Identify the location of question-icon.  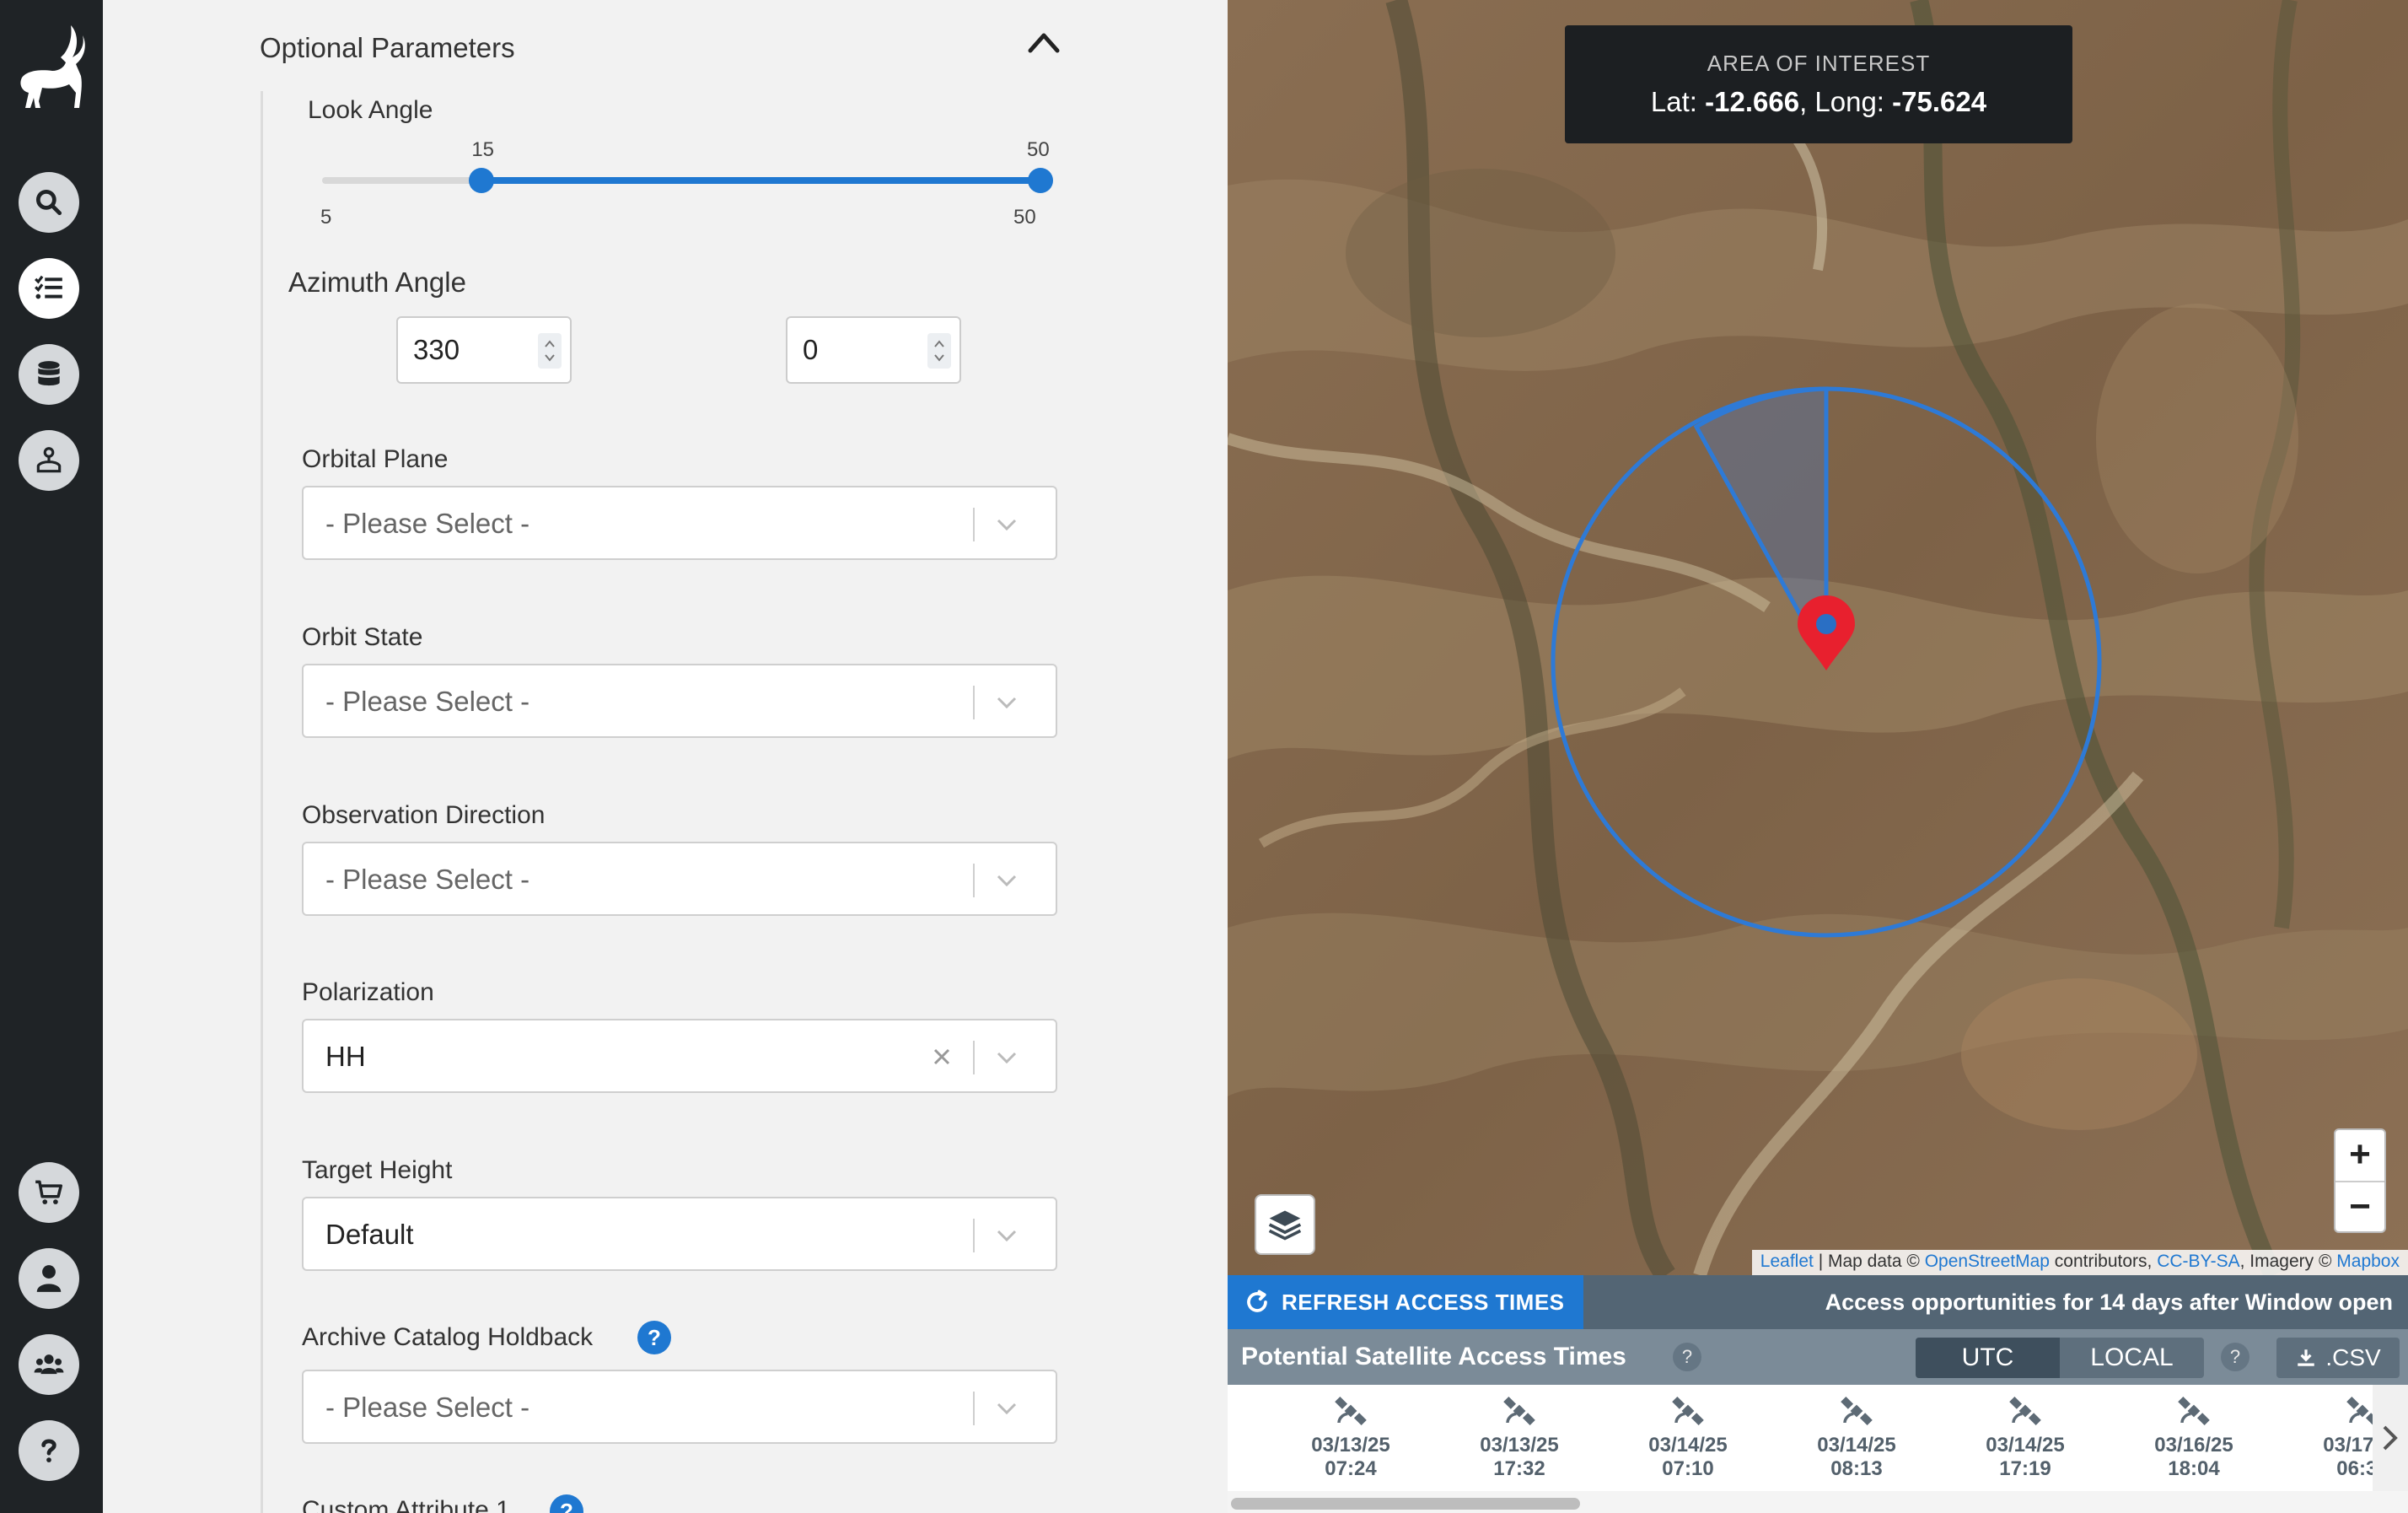
(48, 1451).